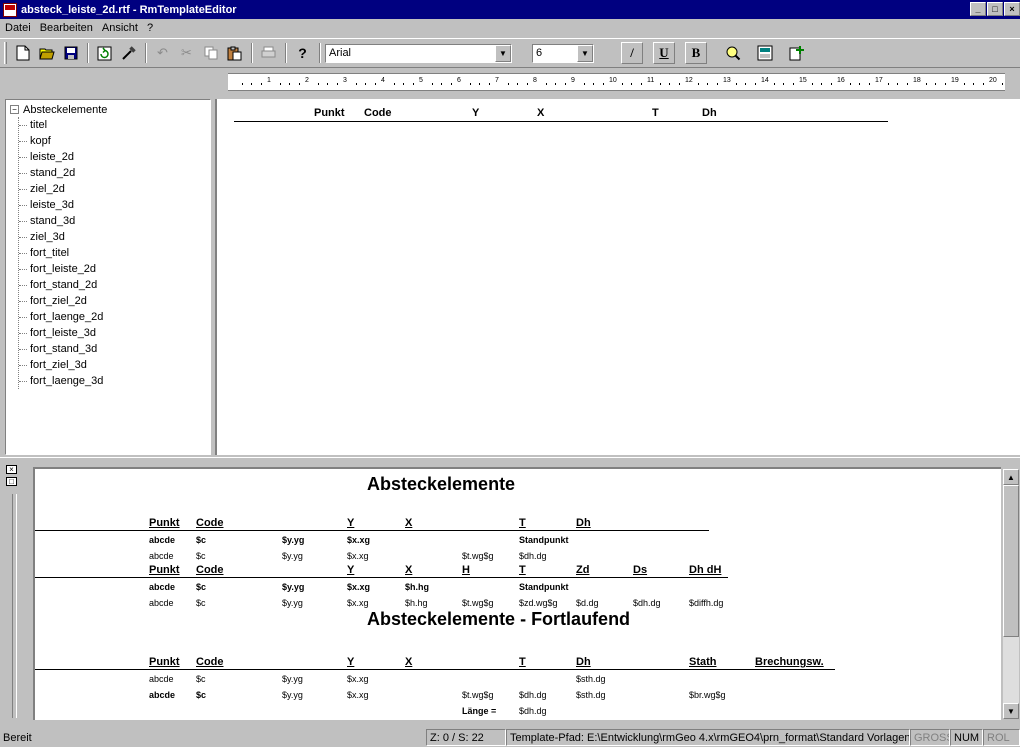 The height and width of the screenshot is (747, 1020). Describe the element at coordinates (879, 80) in the screenshot. I see `ruler-label: 17` at that location.